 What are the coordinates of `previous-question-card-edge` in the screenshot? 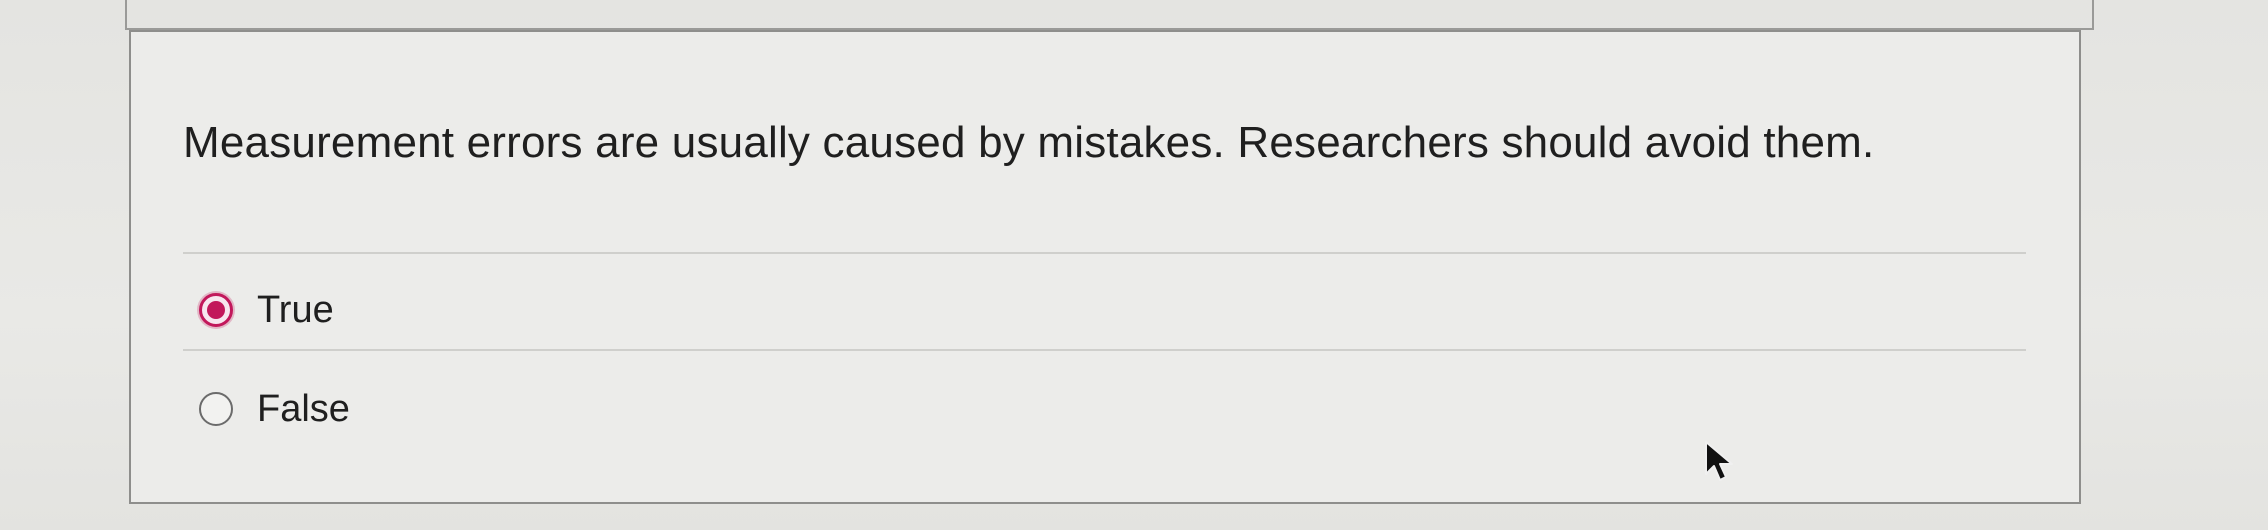 It's located at (1109, 15).